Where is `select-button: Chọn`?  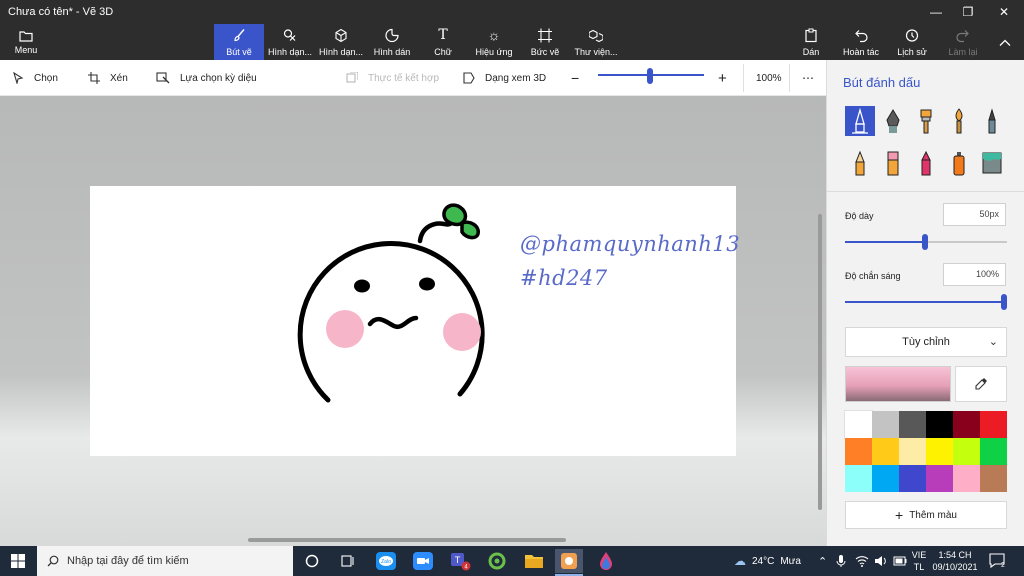
select-button: Chọn is located at coordinates (35, 78).